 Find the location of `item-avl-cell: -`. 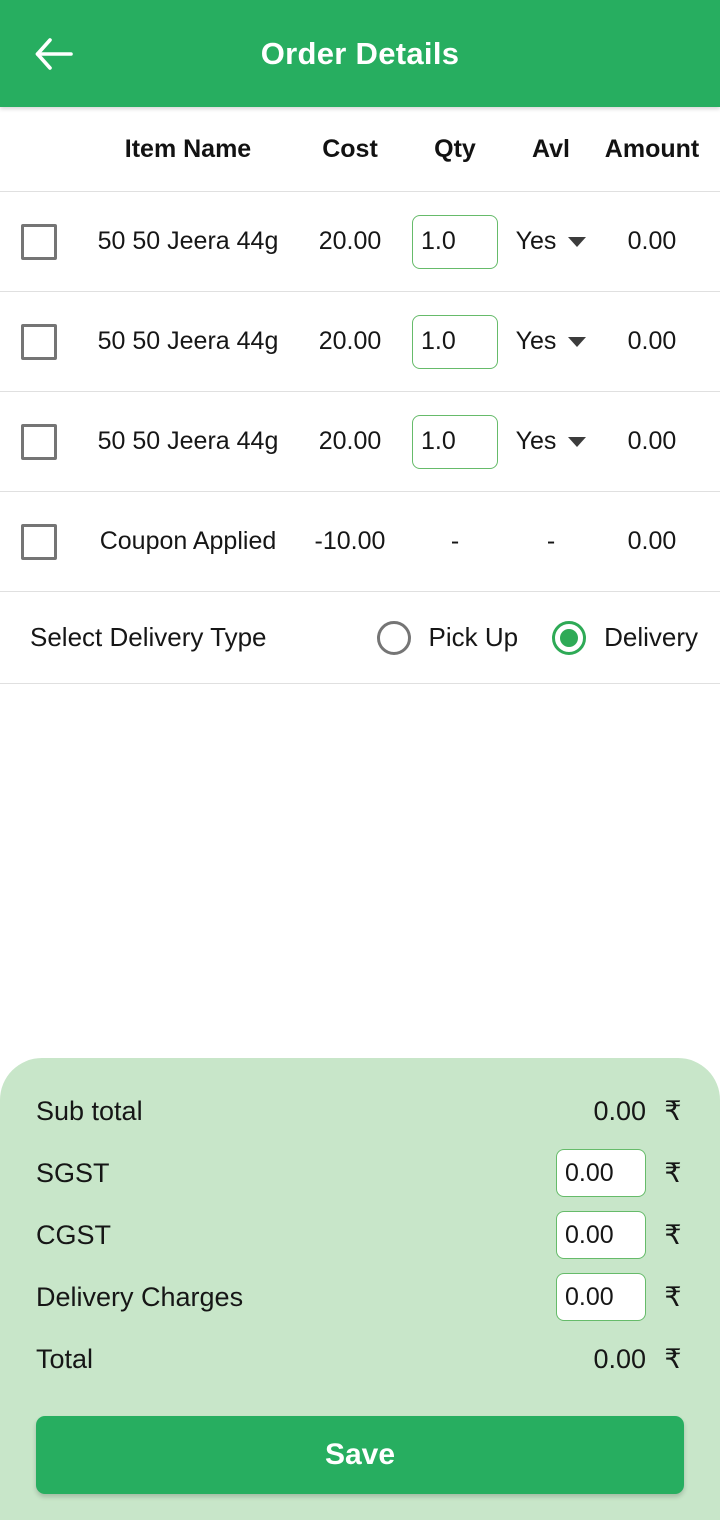

item-avl-cell: - is located at coordinates (551, 541).